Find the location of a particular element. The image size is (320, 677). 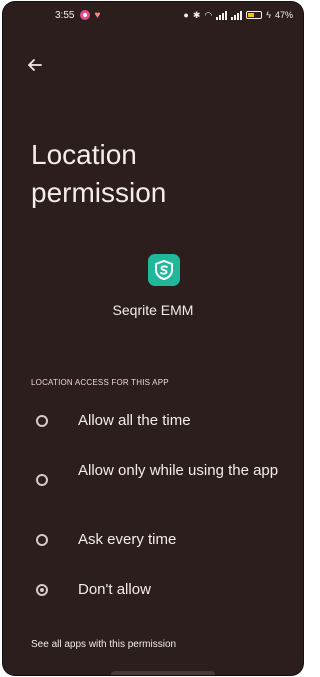

page-title: Location permission is located at coordinates (99, 173).